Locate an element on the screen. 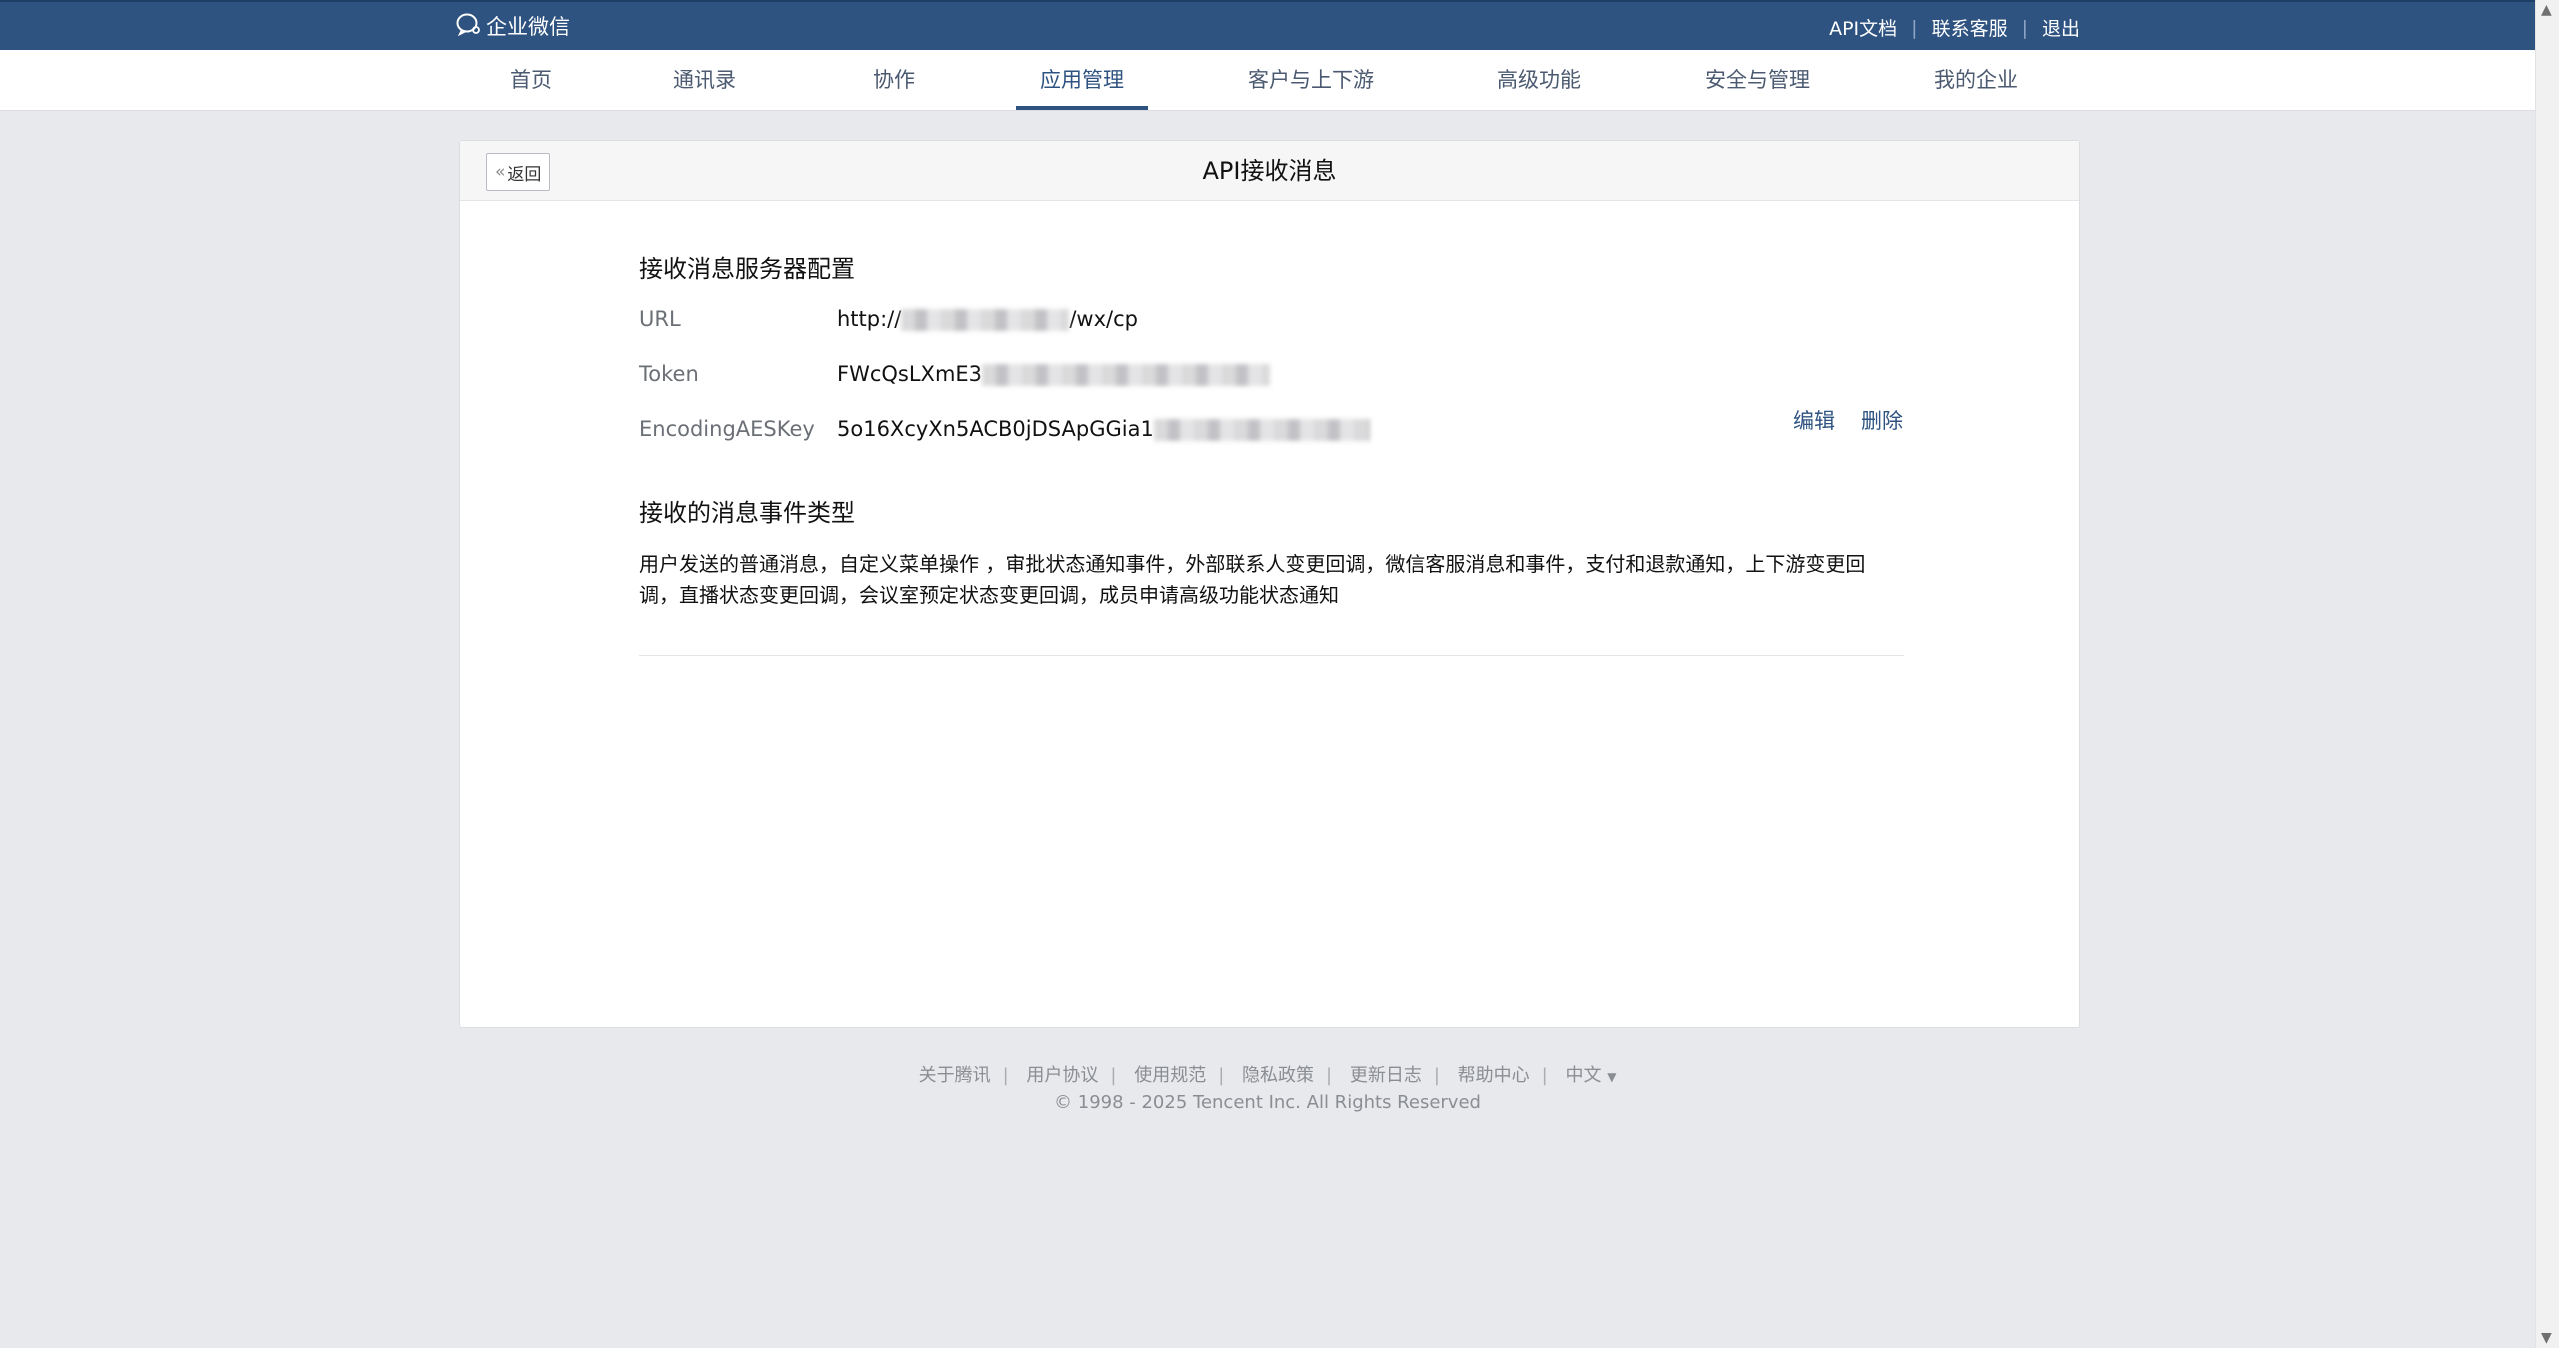 The height and width of the screenshot is (1348, 2559). caret-down-icon: ▼ is located at coordinates (1612, 1077).